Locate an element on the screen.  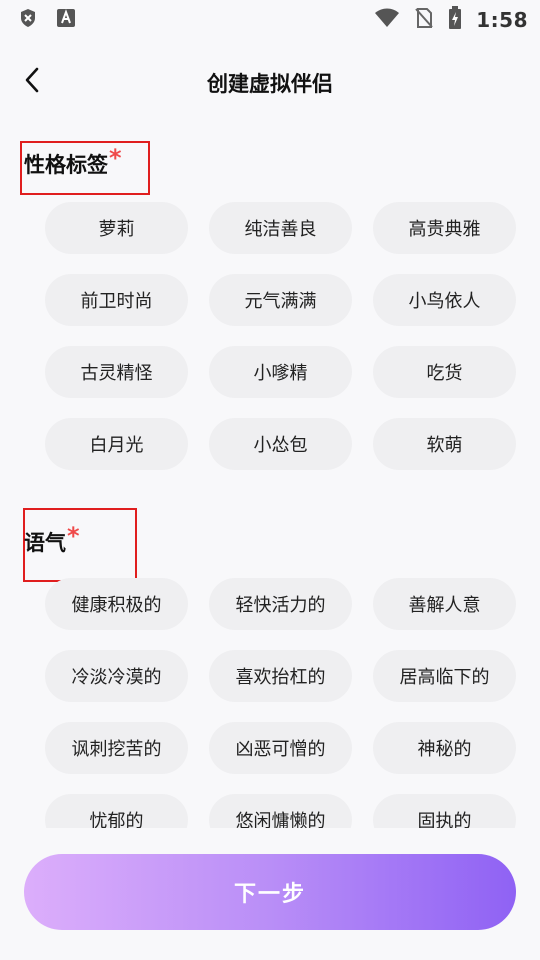
tag-chip: 前卫时尚 is located at coordinates (116, 300).